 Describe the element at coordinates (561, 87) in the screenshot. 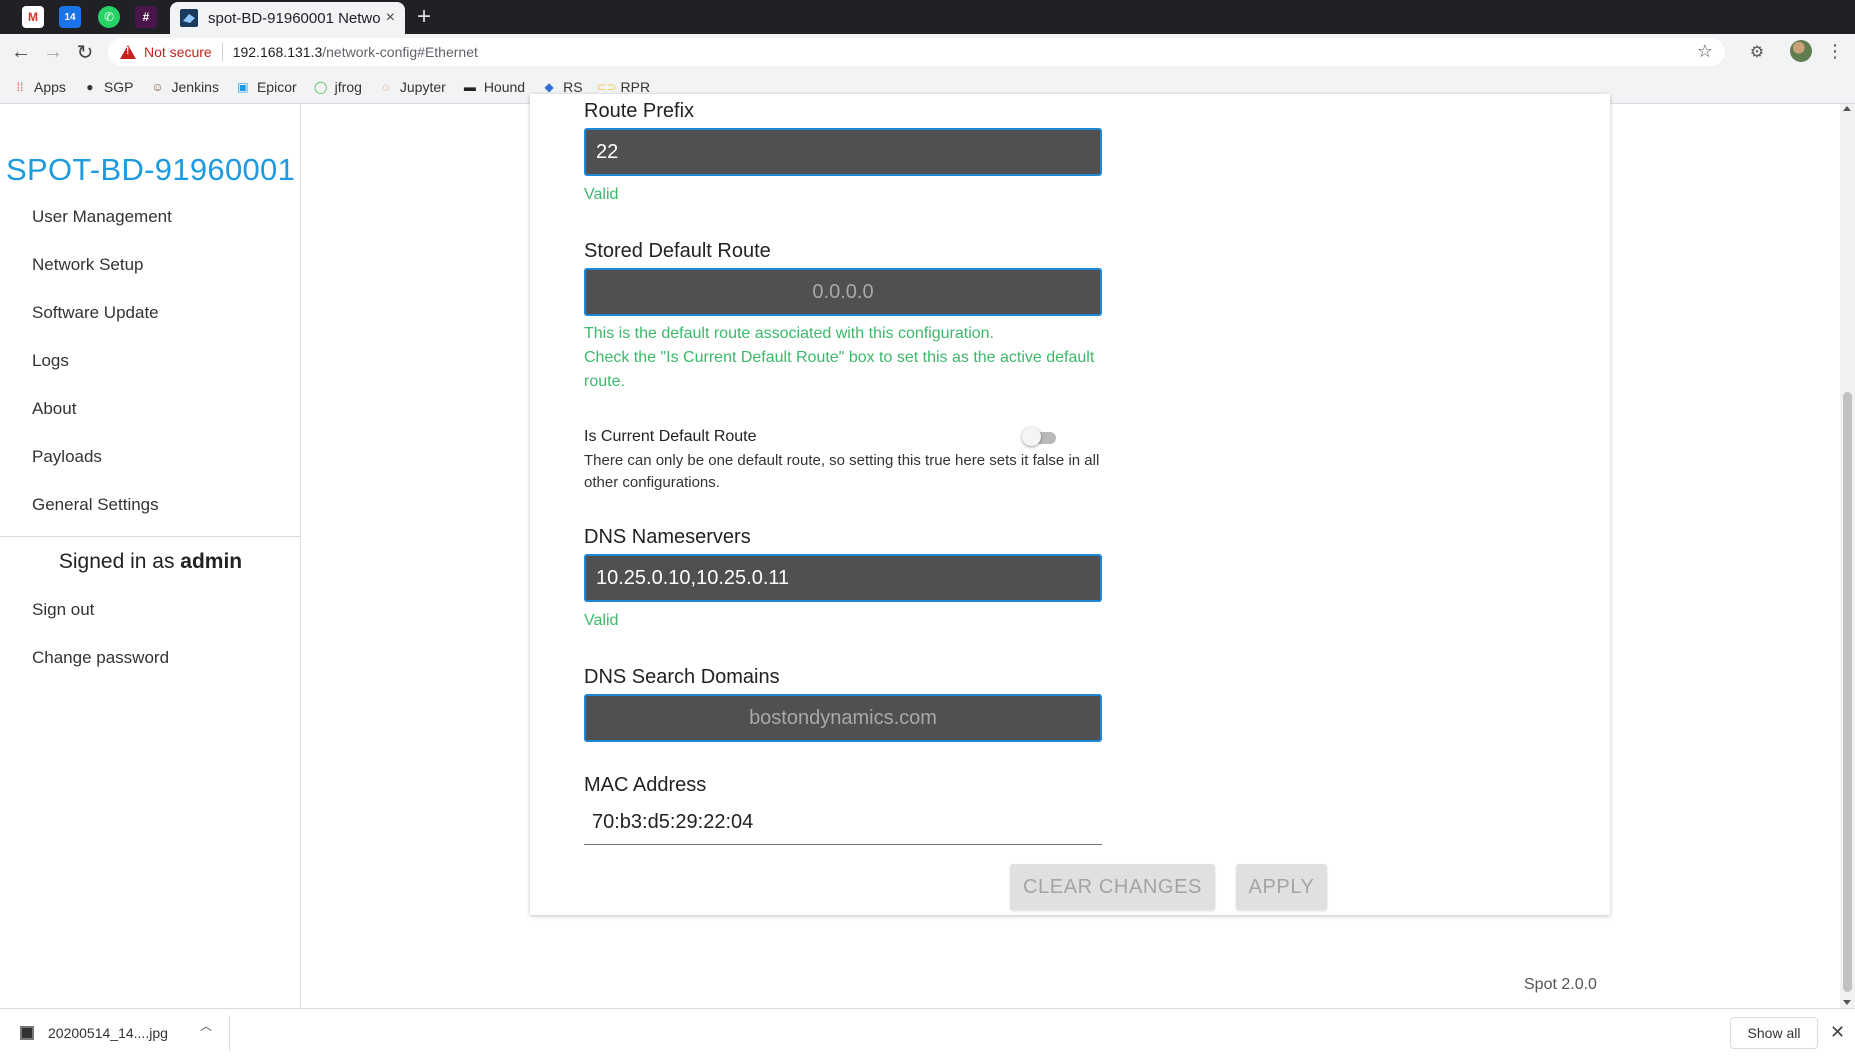

I see `bookmark-rs: ◆ RS` at that location.